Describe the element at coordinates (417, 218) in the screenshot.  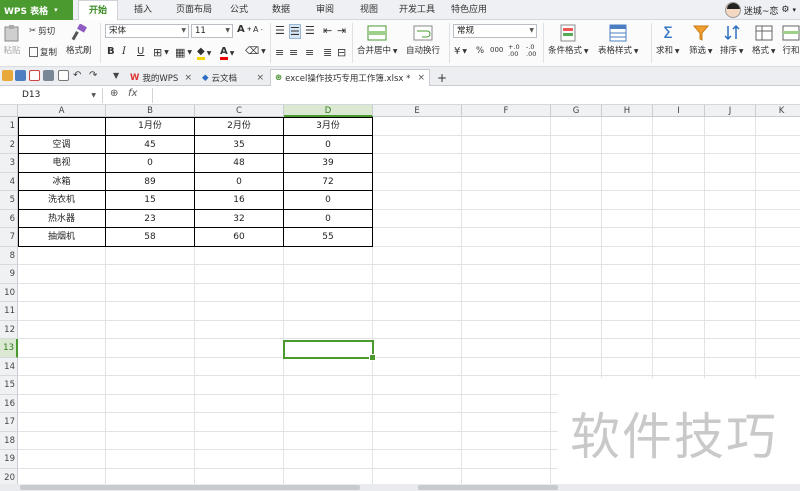
I see `cell-e6` at that location.